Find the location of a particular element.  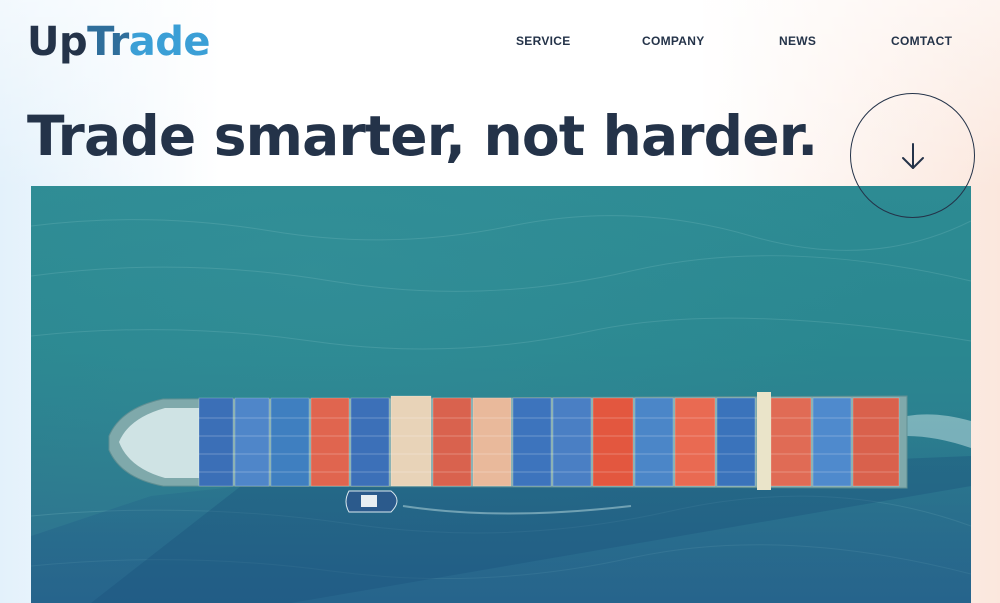

nav-link-service: SERVICE is located at coordinates (543, 41).